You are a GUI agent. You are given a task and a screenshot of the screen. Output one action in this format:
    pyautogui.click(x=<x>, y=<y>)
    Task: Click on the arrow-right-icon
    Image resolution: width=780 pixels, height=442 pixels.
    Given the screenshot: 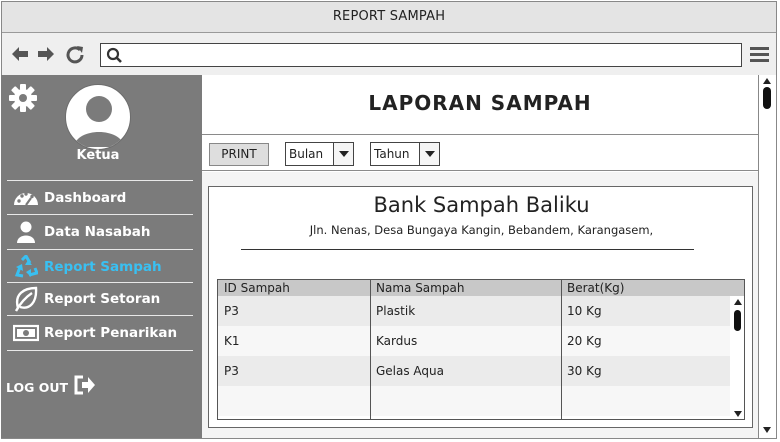 What is the action you would take?
    pyautogui.click(x=46, y=54)
    